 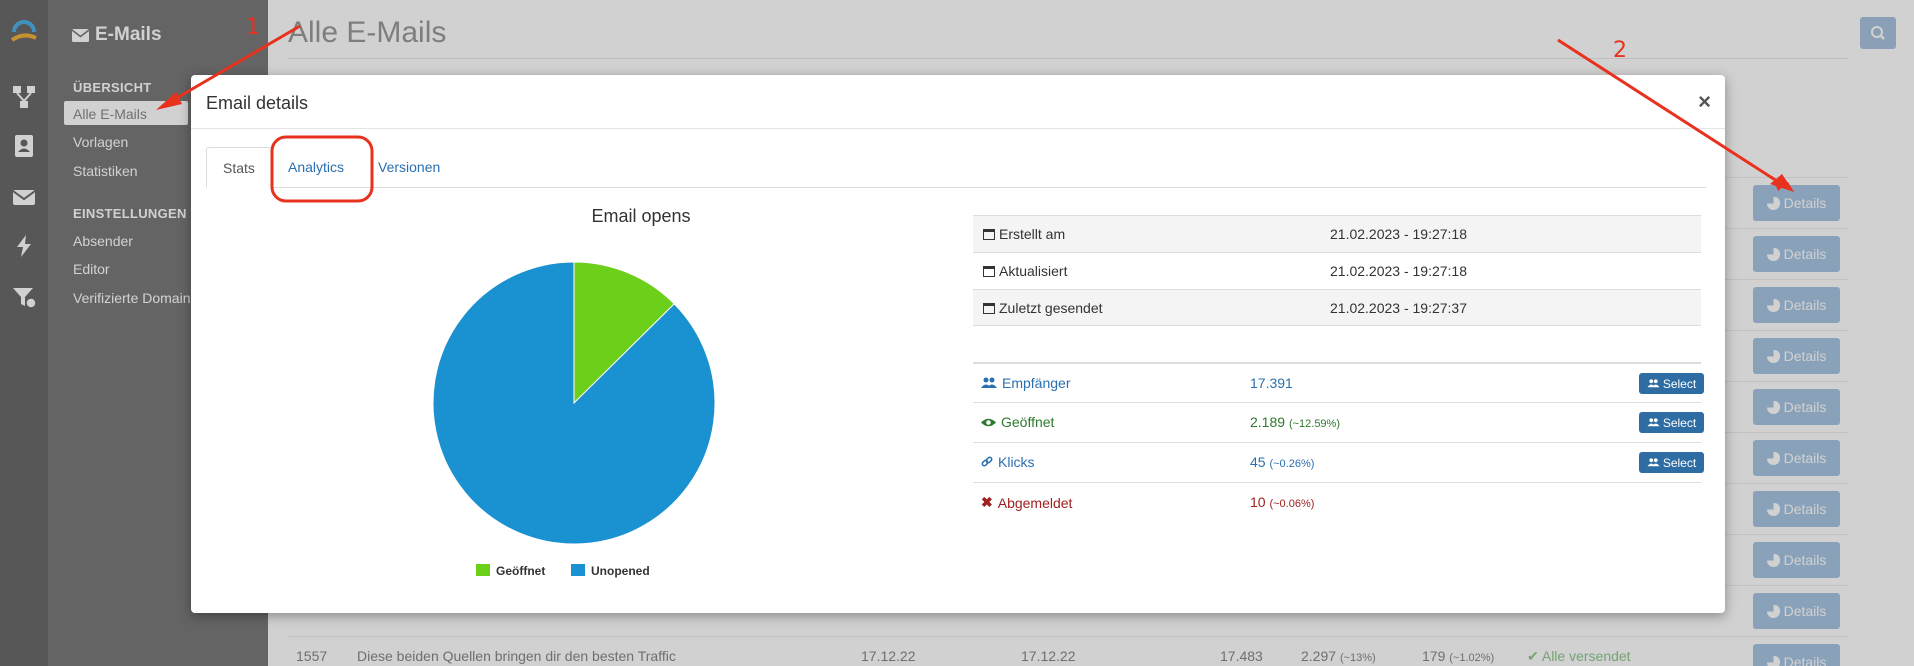 What do you see at coordinates (1671, 422) in the screenshot?
I see `select-opened-button: Select` at bounding box center [1671, 422].